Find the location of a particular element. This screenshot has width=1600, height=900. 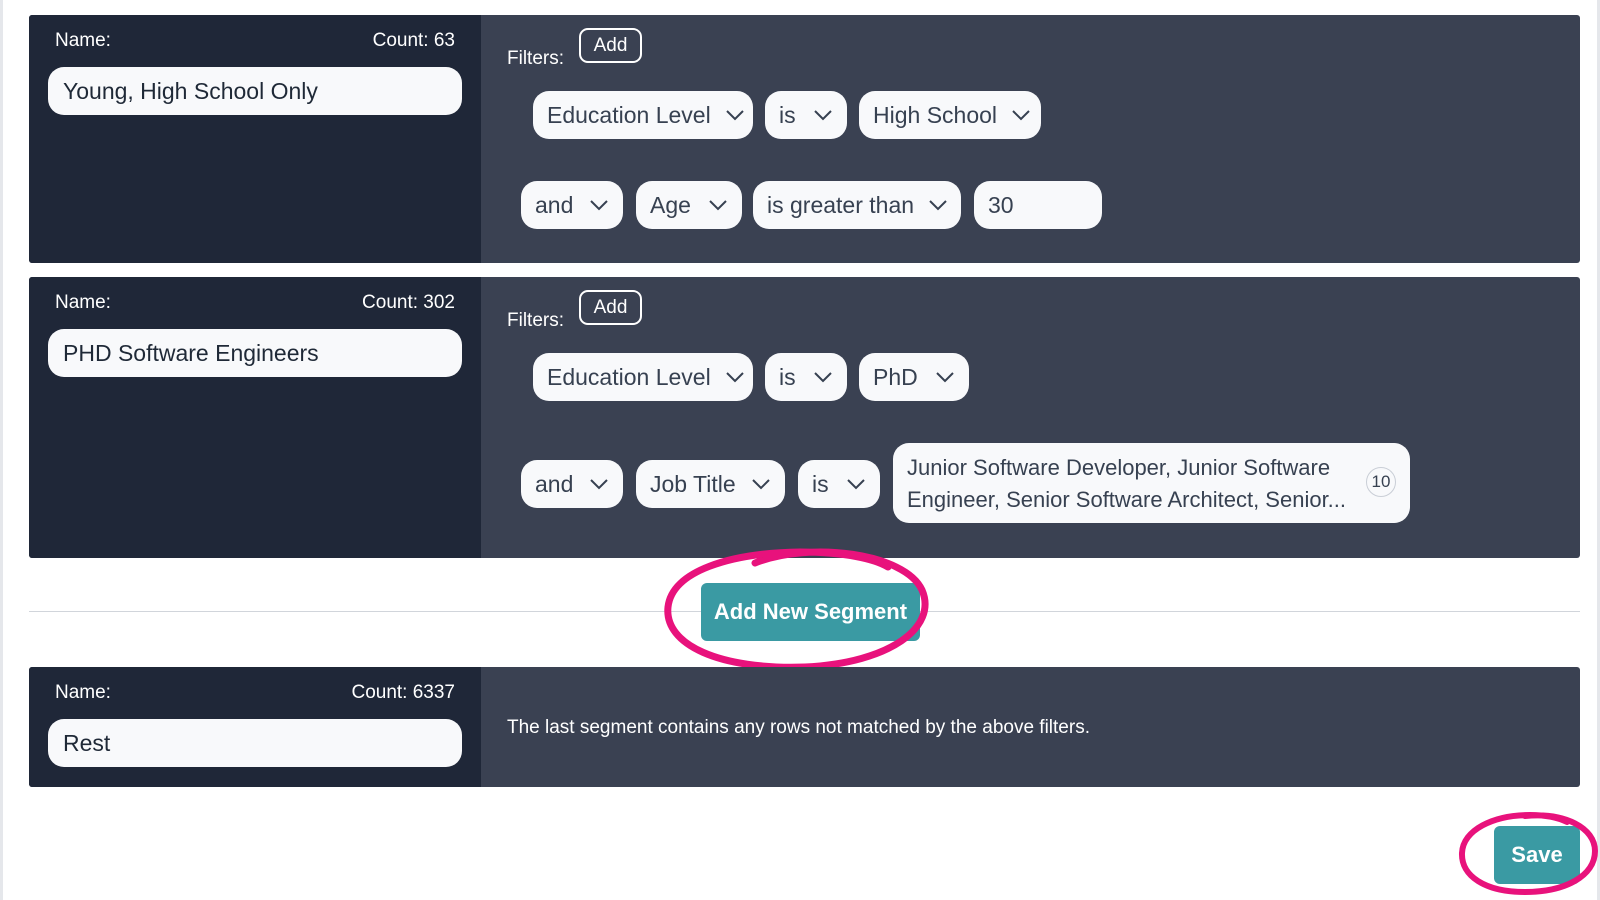

segment-name-panel: Name: Count: 6337 is located at coordinates (255, 727).